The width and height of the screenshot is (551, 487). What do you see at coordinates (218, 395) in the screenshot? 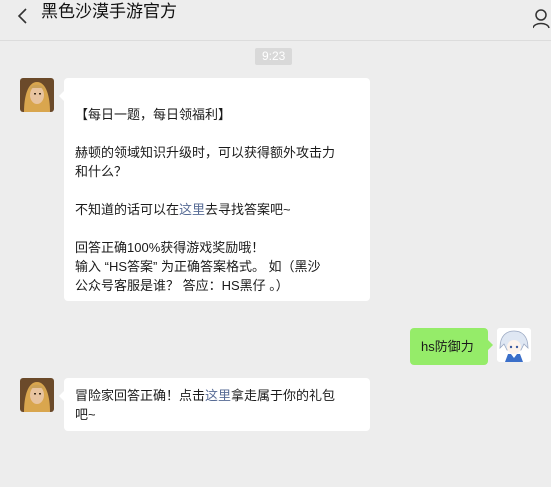
I see `gift-link: 这里` at bounding box center [218, 395].